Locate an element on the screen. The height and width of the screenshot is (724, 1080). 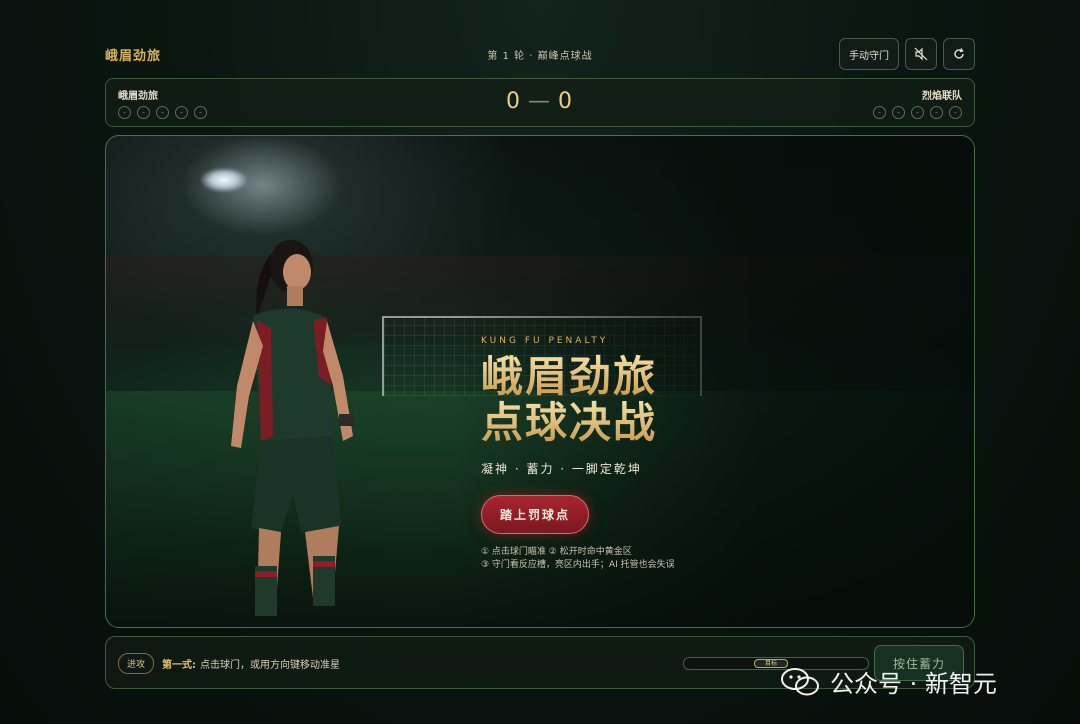
mute-button is located at coordinates (921, 54).